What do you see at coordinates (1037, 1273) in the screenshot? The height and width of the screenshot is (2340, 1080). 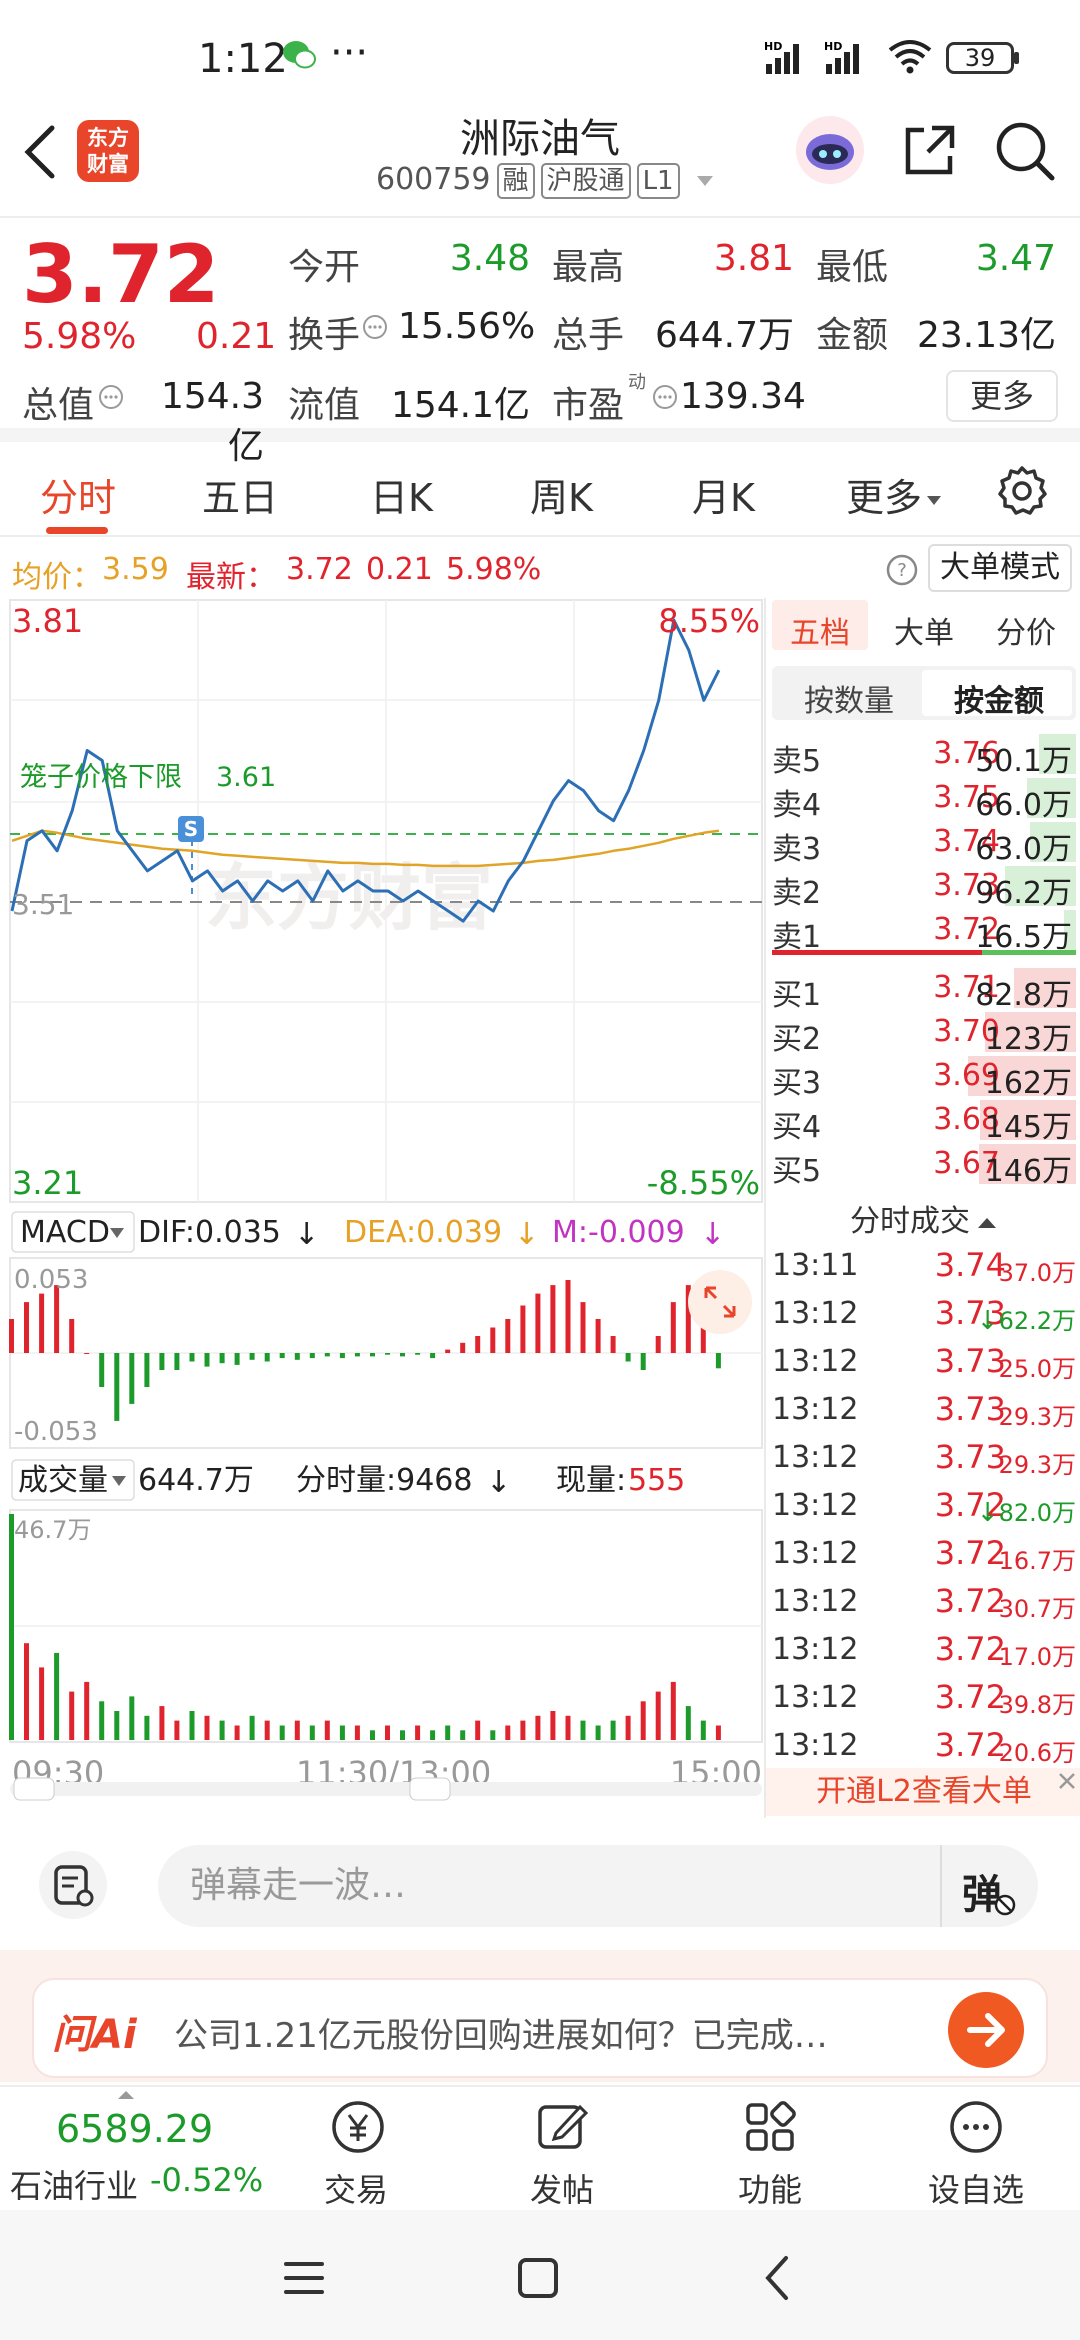 I see `trade-volume-text: 37.0万` at bounding box center [1037, 1273].